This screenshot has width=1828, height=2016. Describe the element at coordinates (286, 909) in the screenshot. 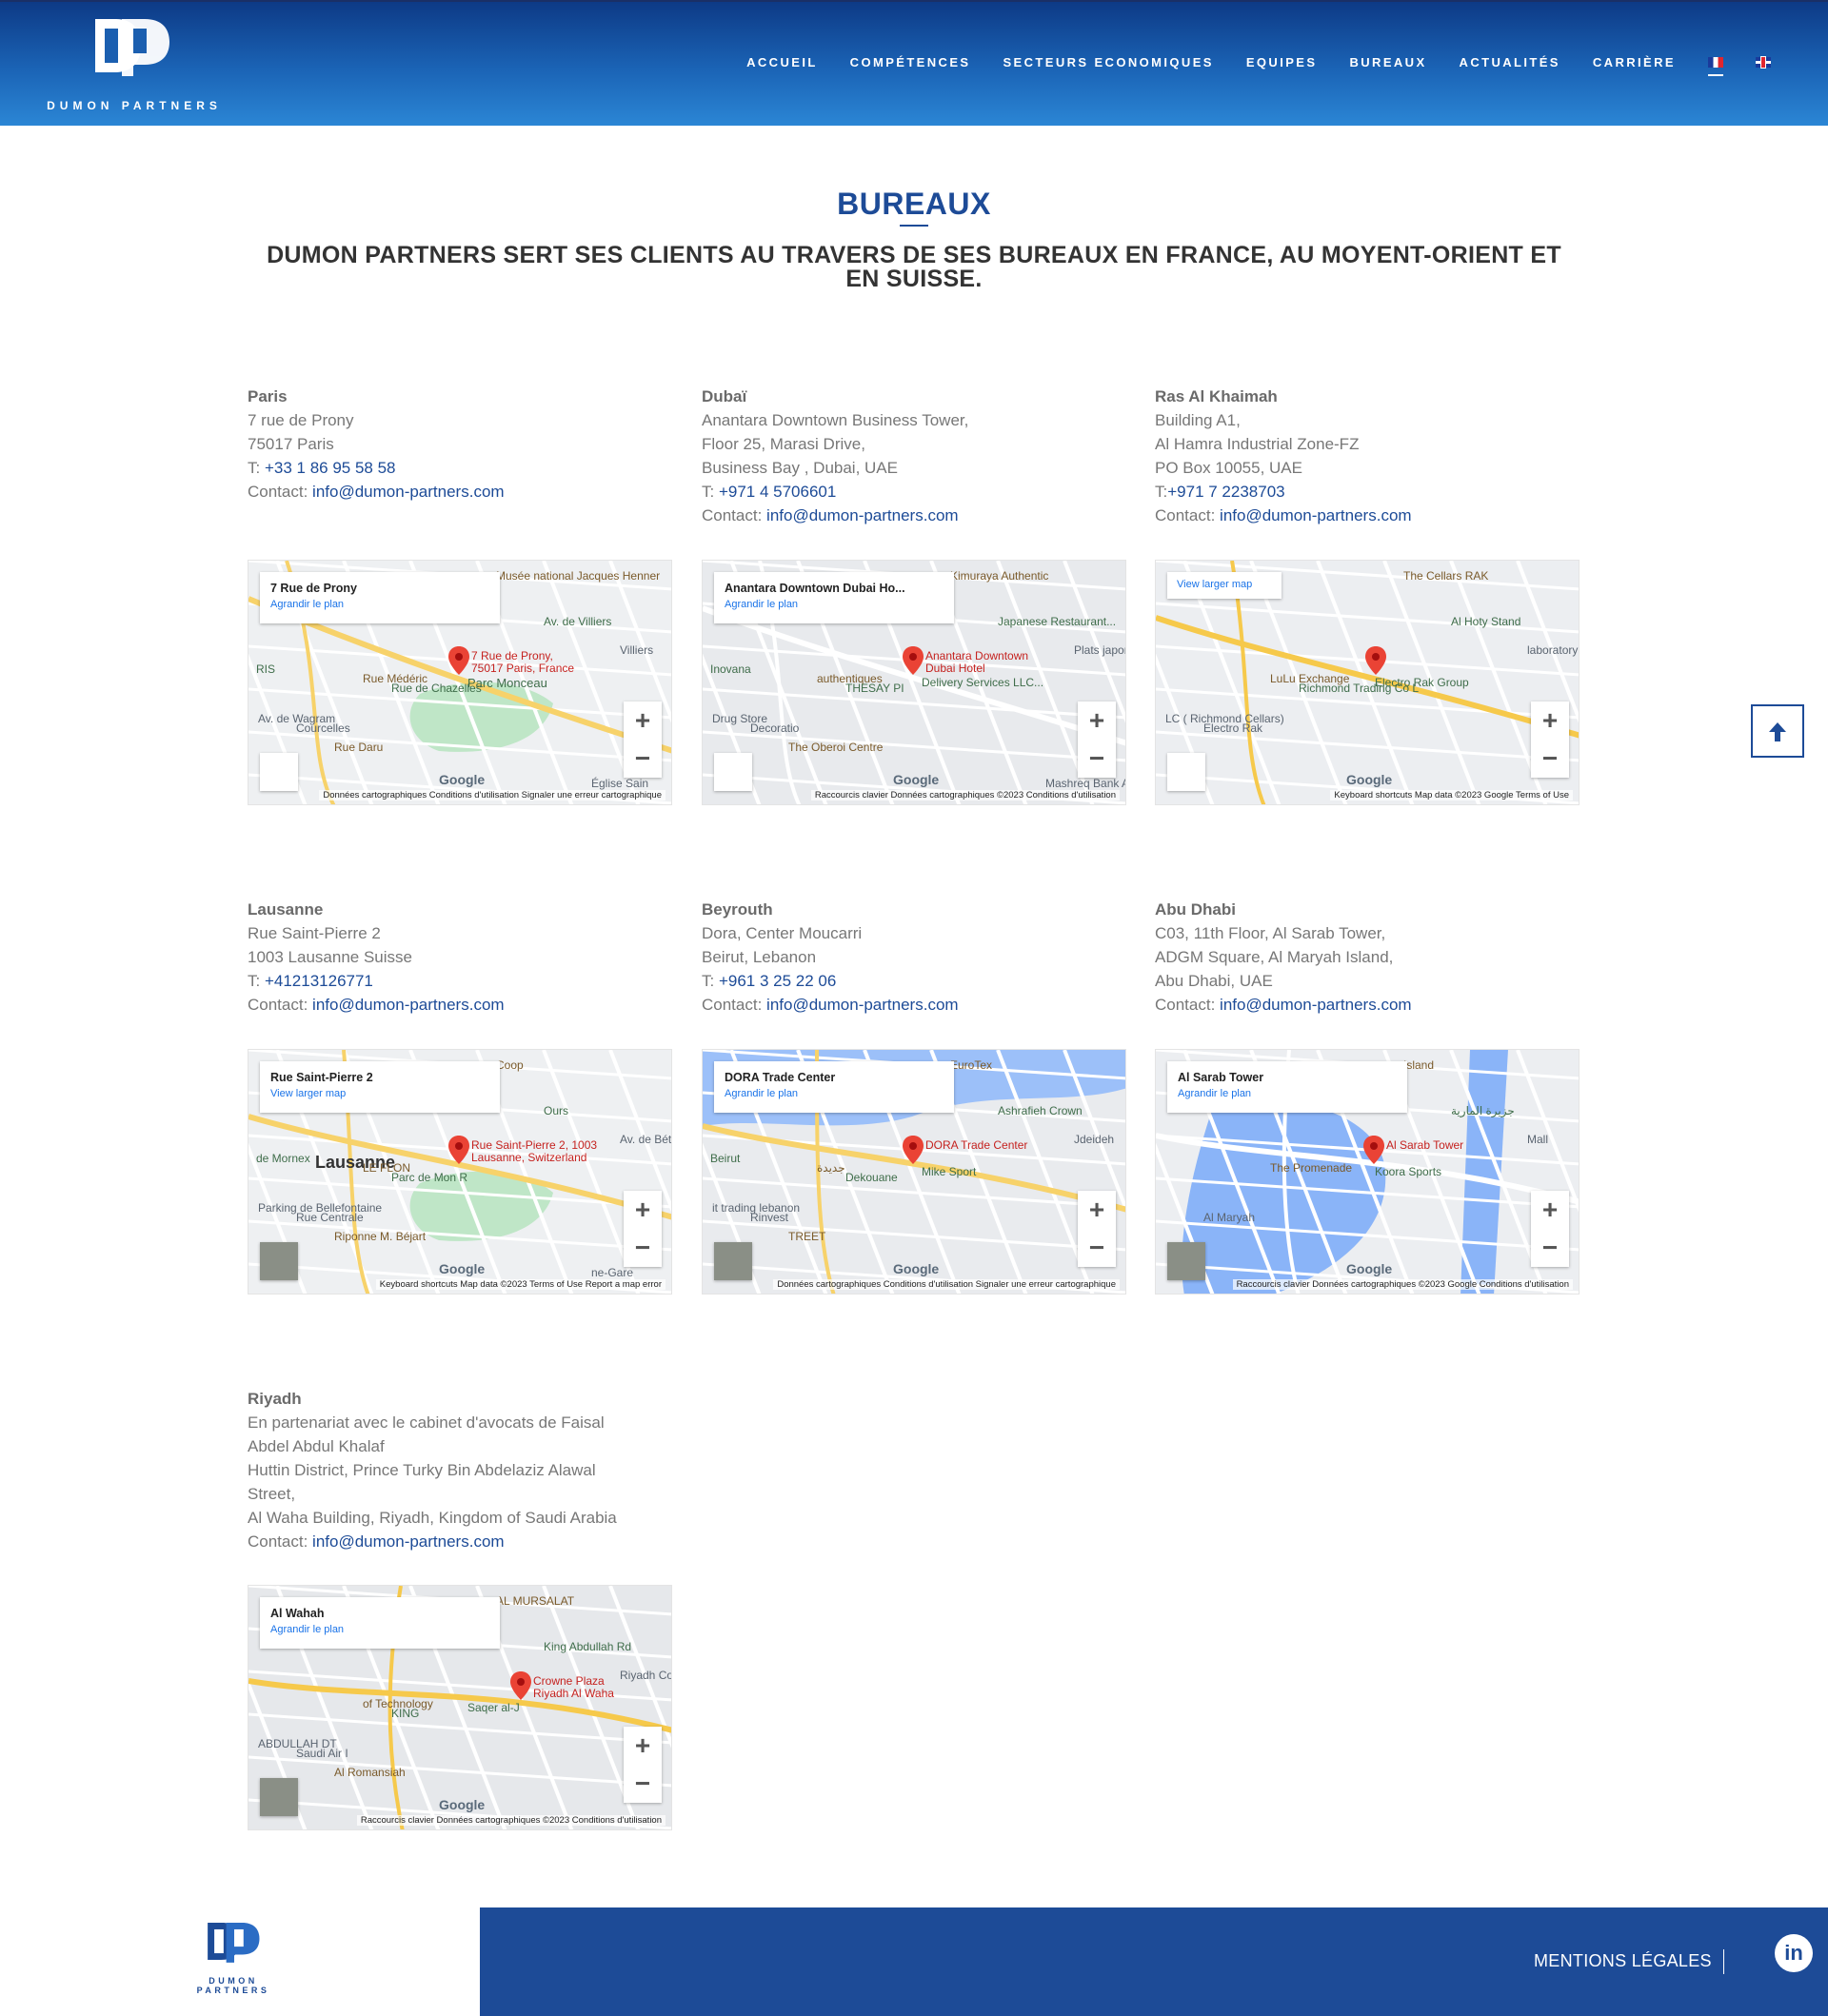

I see `office-name: Lausanne` at that location.